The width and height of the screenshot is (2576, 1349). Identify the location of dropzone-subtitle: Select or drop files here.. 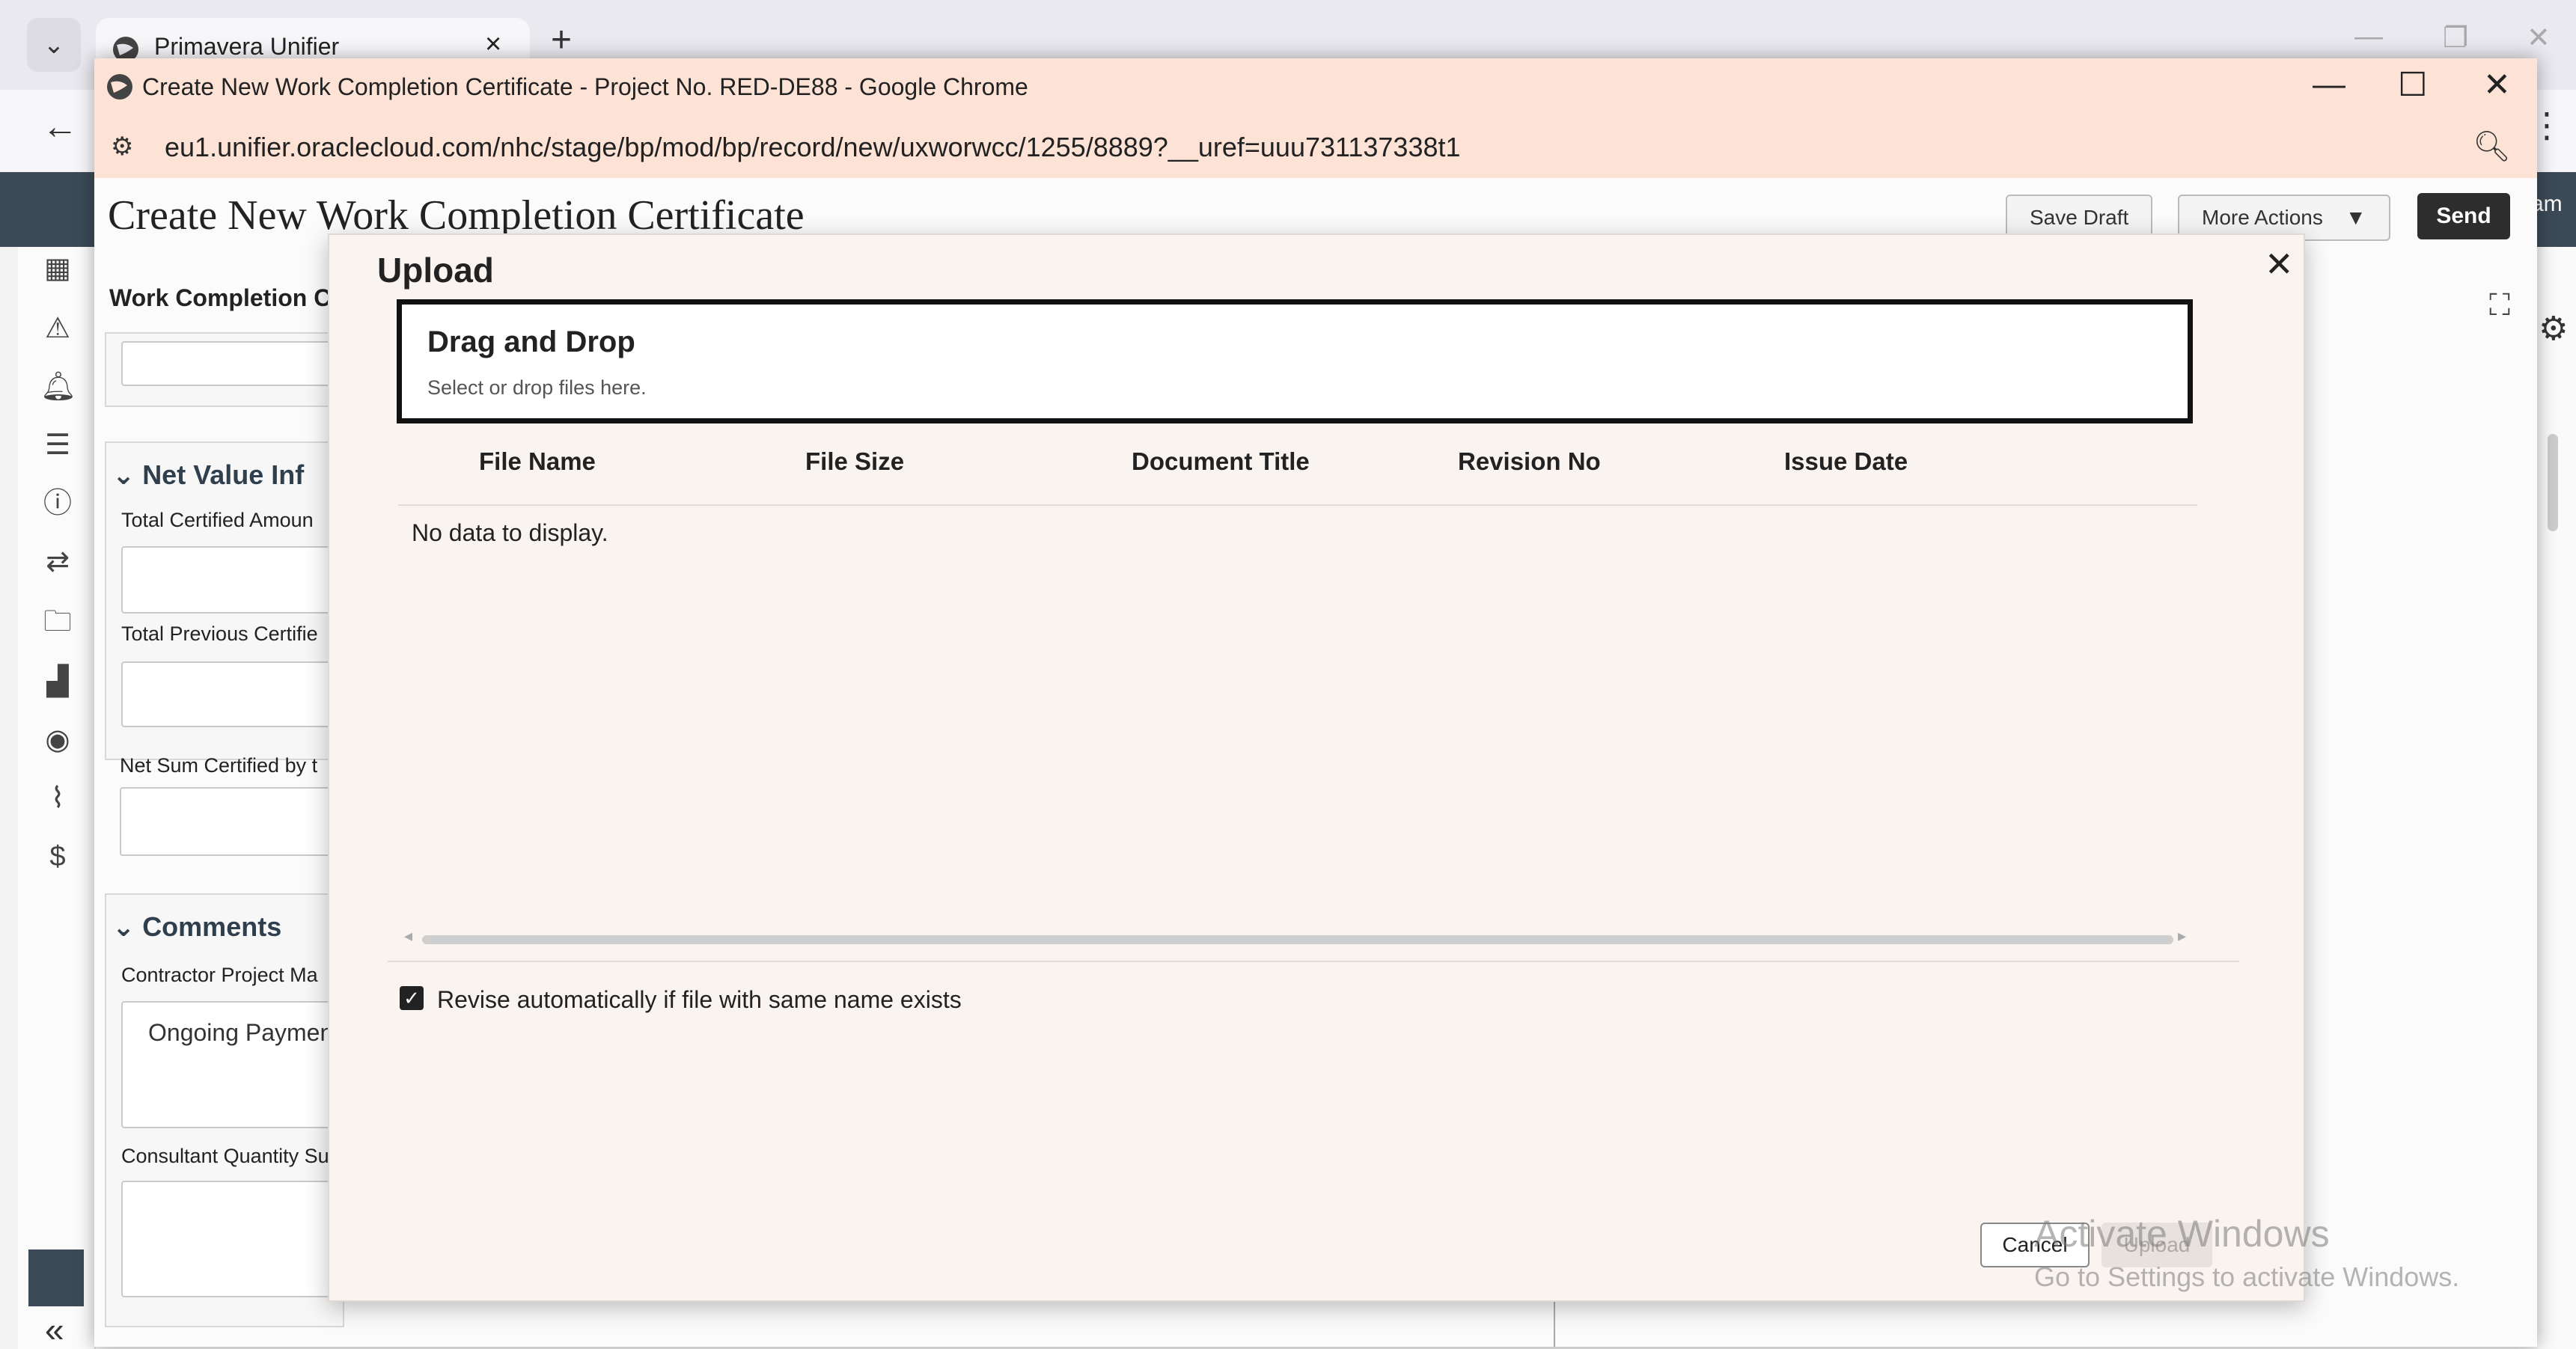
(537, 387).